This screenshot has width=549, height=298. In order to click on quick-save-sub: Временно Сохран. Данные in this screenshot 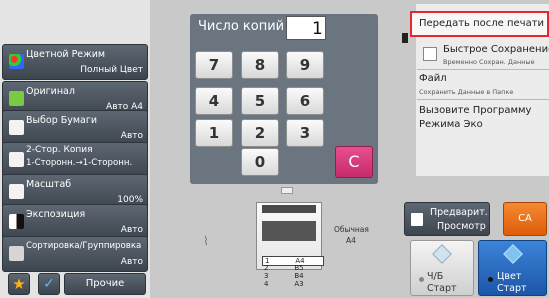, I will do `click(489, 62)`.